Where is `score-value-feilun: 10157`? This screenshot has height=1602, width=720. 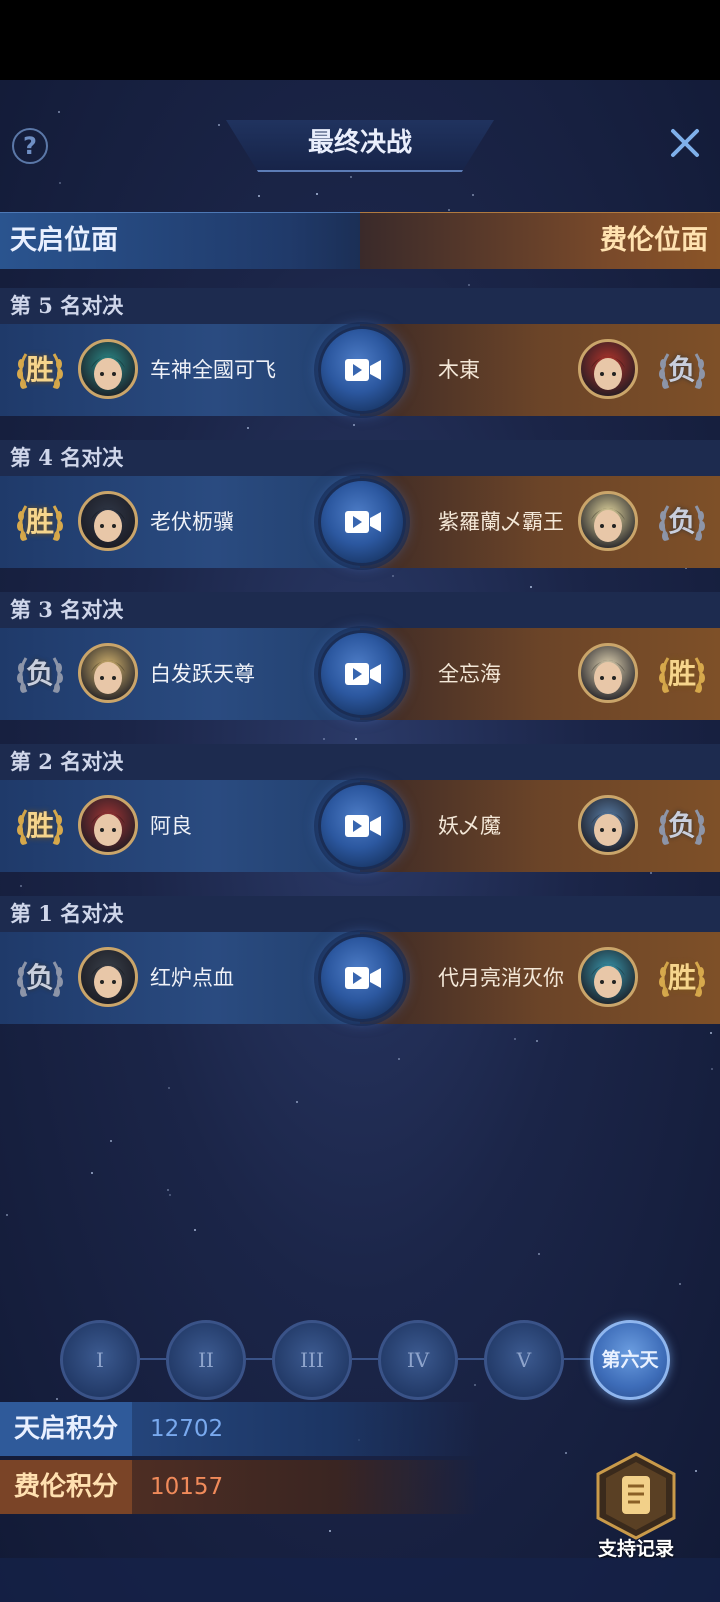
score-value-feilun: 10157 is located at coordinates (187, 1487).